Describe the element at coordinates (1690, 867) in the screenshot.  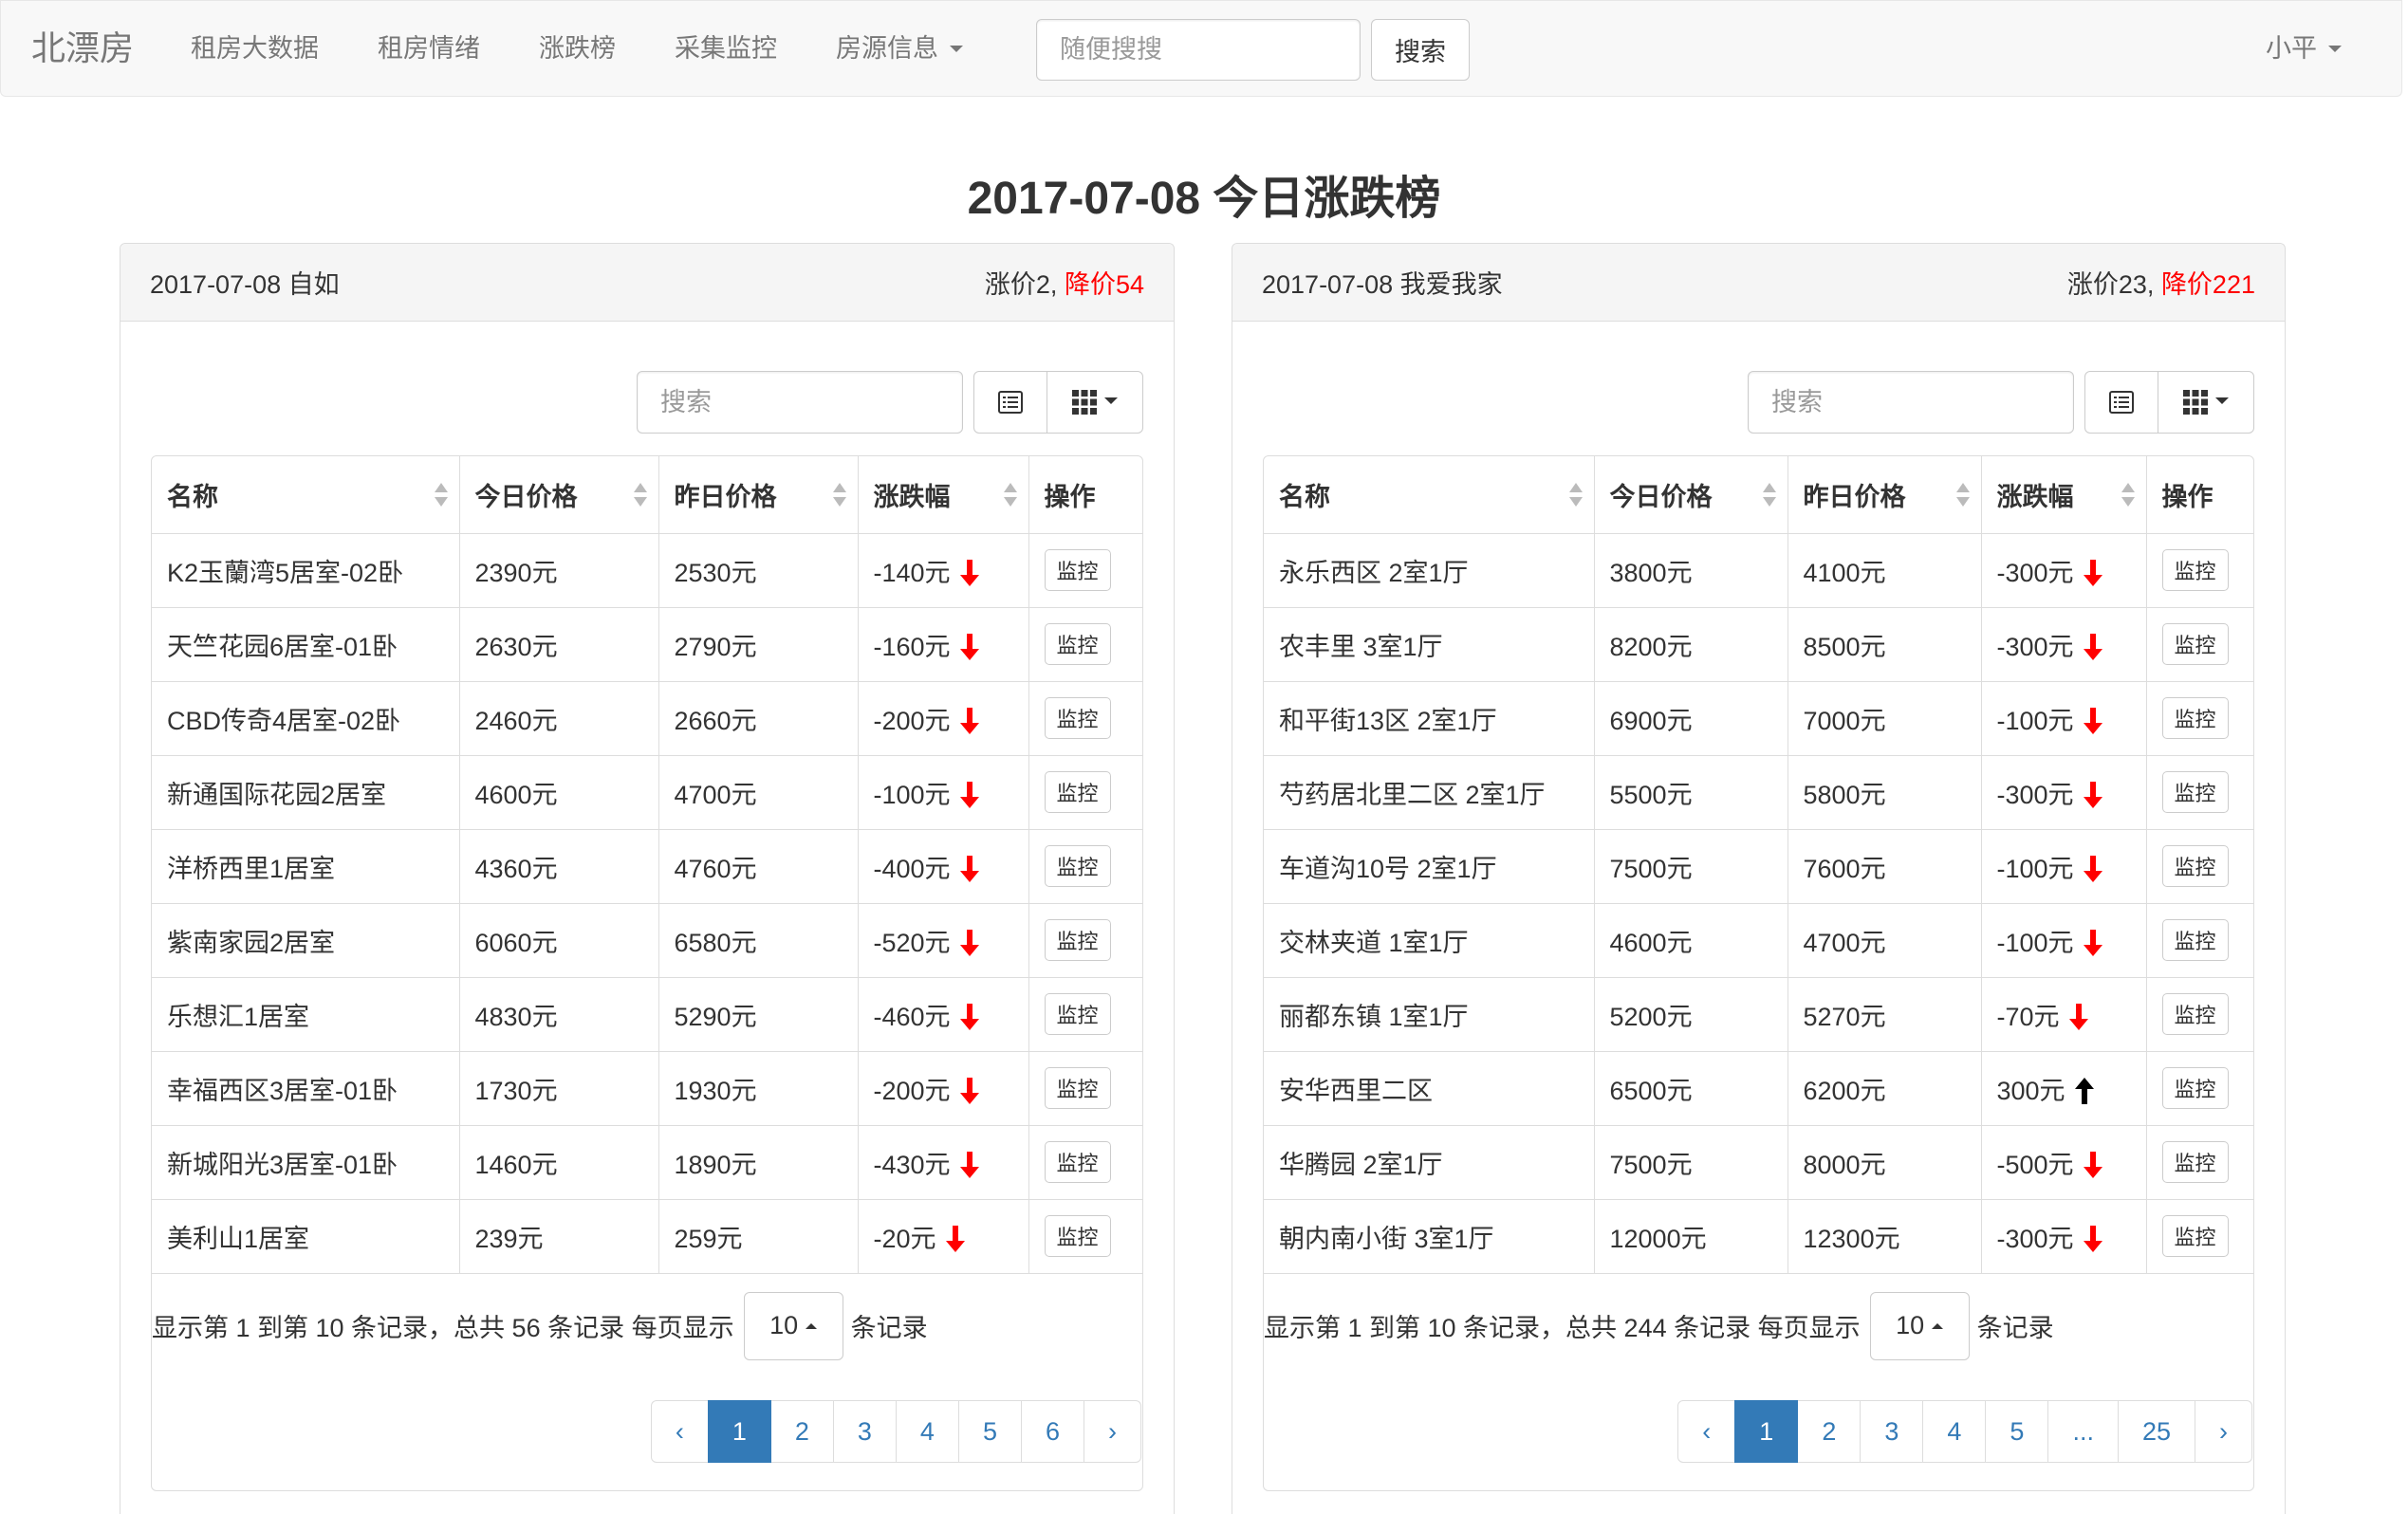
I see `cell-today-price: 7500元` at that location.